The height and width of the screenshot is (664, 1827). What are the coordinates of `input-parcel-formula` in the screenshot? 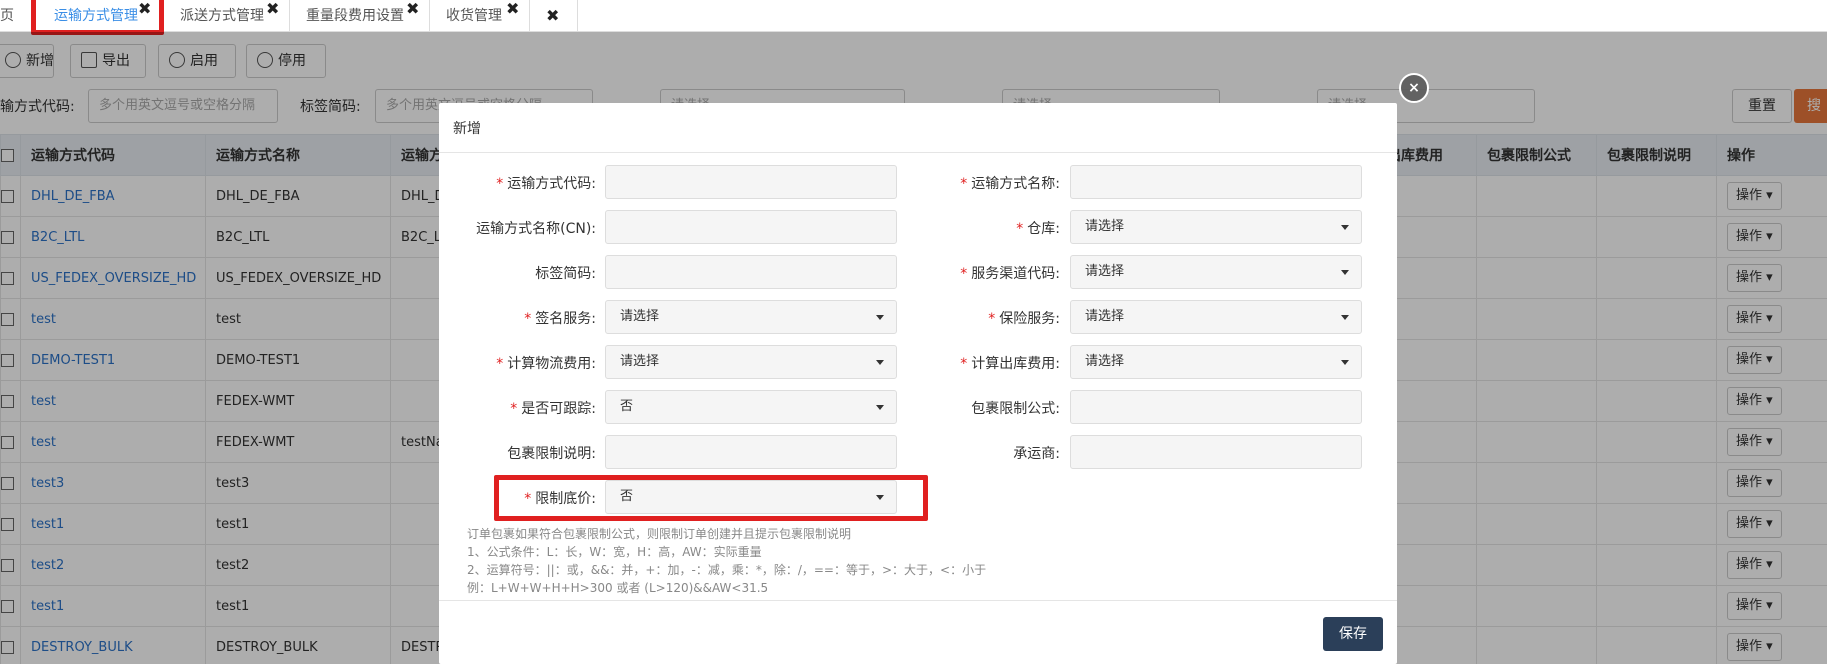 It's located at (1216, 407).